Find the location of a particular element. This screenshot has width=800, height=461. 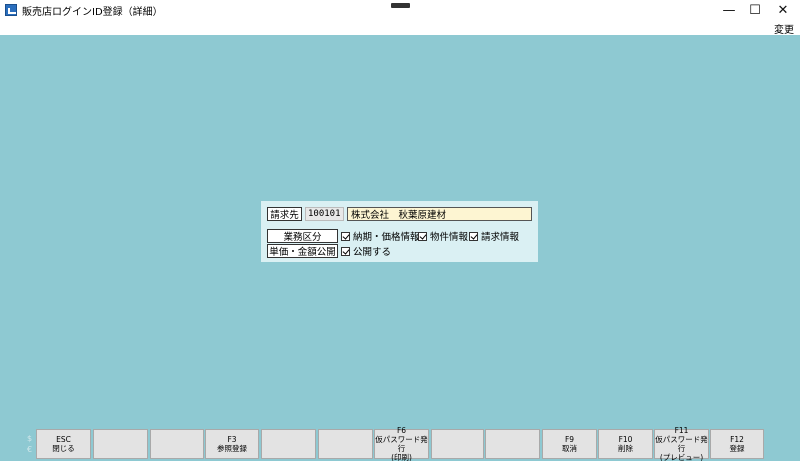

checkbox-label: 公開する is located at coordinates (372, 252).